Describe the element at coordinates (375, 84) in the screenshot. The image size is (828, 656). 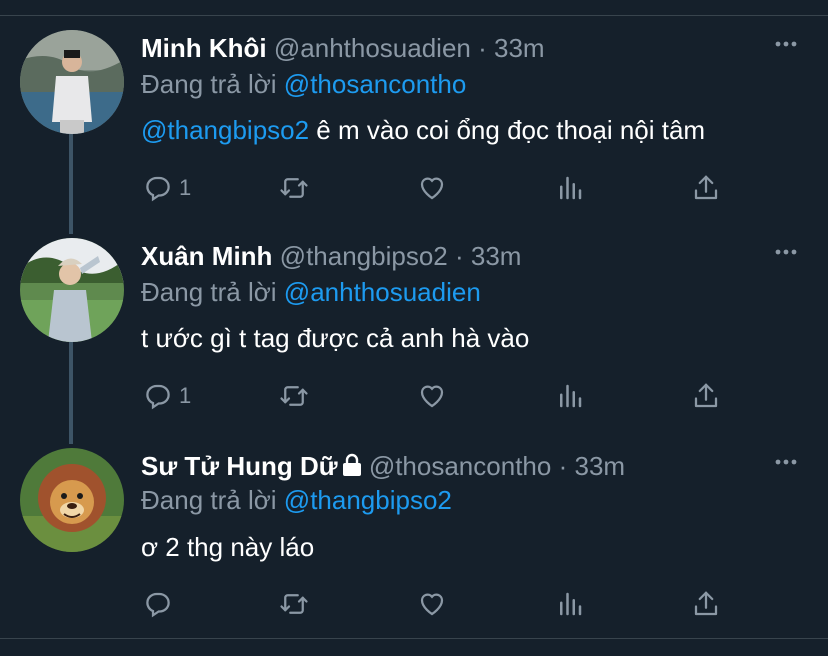
I see `replying-to-mention: @thosancontho` at that location.